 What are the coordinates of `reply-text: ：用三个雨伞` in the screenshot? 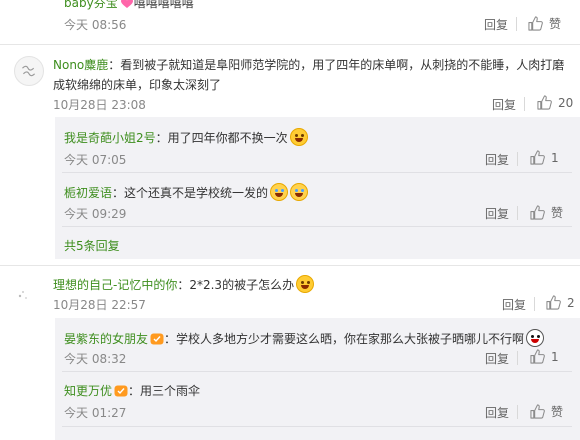 It's located at (164, 391).